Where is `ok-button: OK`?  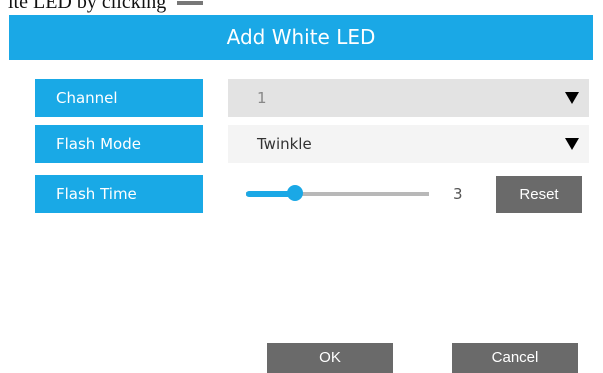
ok-button: OK is located at coordinates (330, 358).